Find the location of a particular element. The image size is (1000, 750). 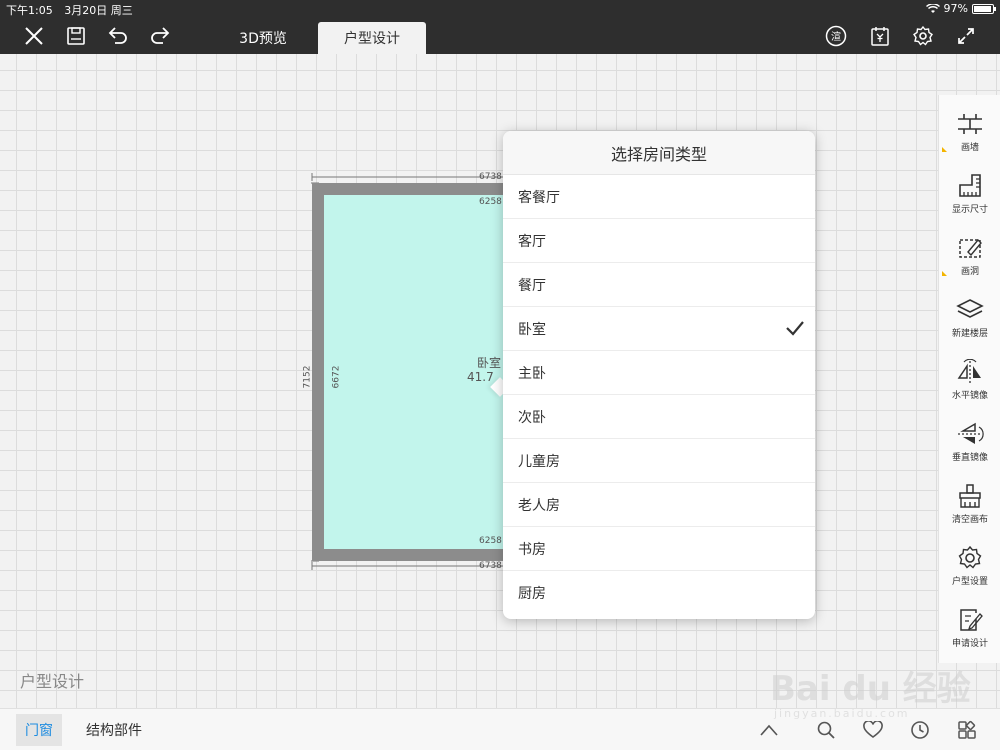

room-type-option: 主卧 is located at coordinates (659, 373).